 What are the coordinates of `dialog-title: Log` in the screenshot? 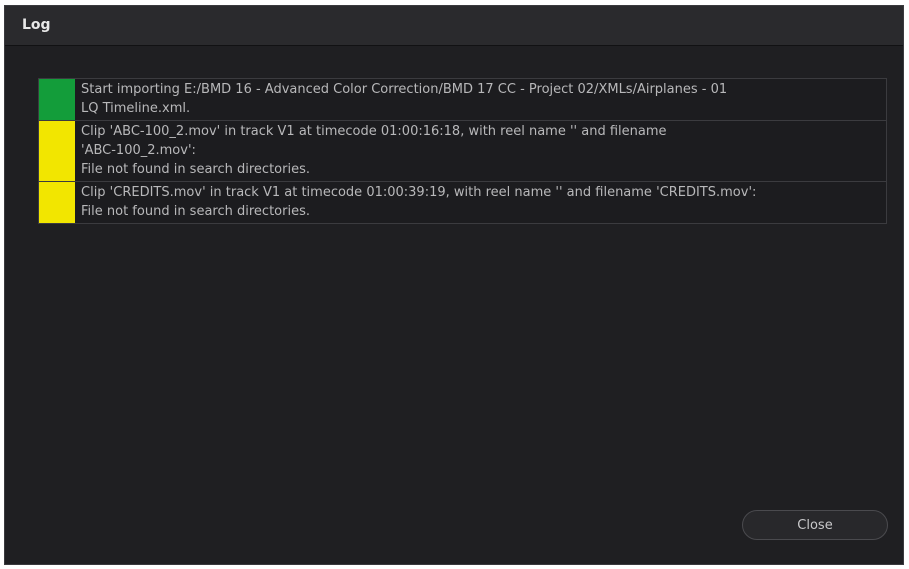 It's located at (36, 25).